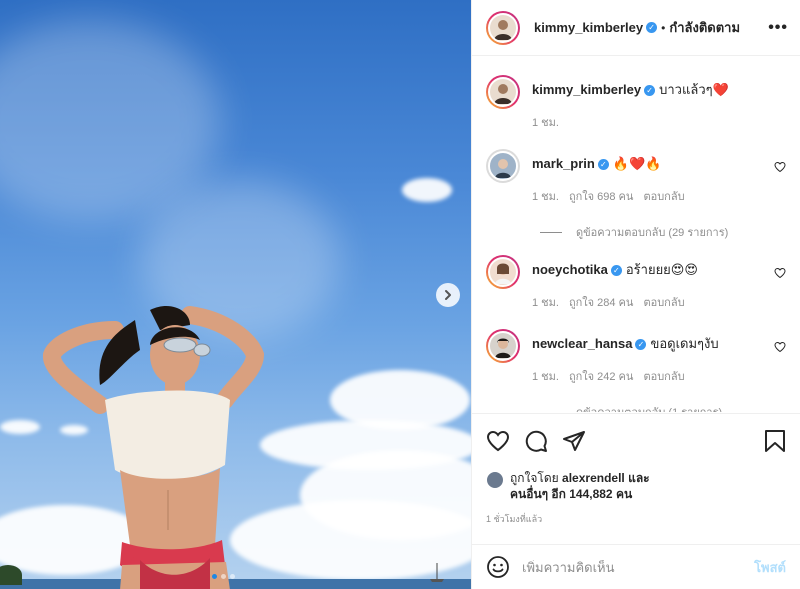 The image size is (800, 589). What do you see at coordinates (684, 343) in the screenshot?
I see `comment-text: ขอดูเดมๆงับ` at bounding box center [684, 343].